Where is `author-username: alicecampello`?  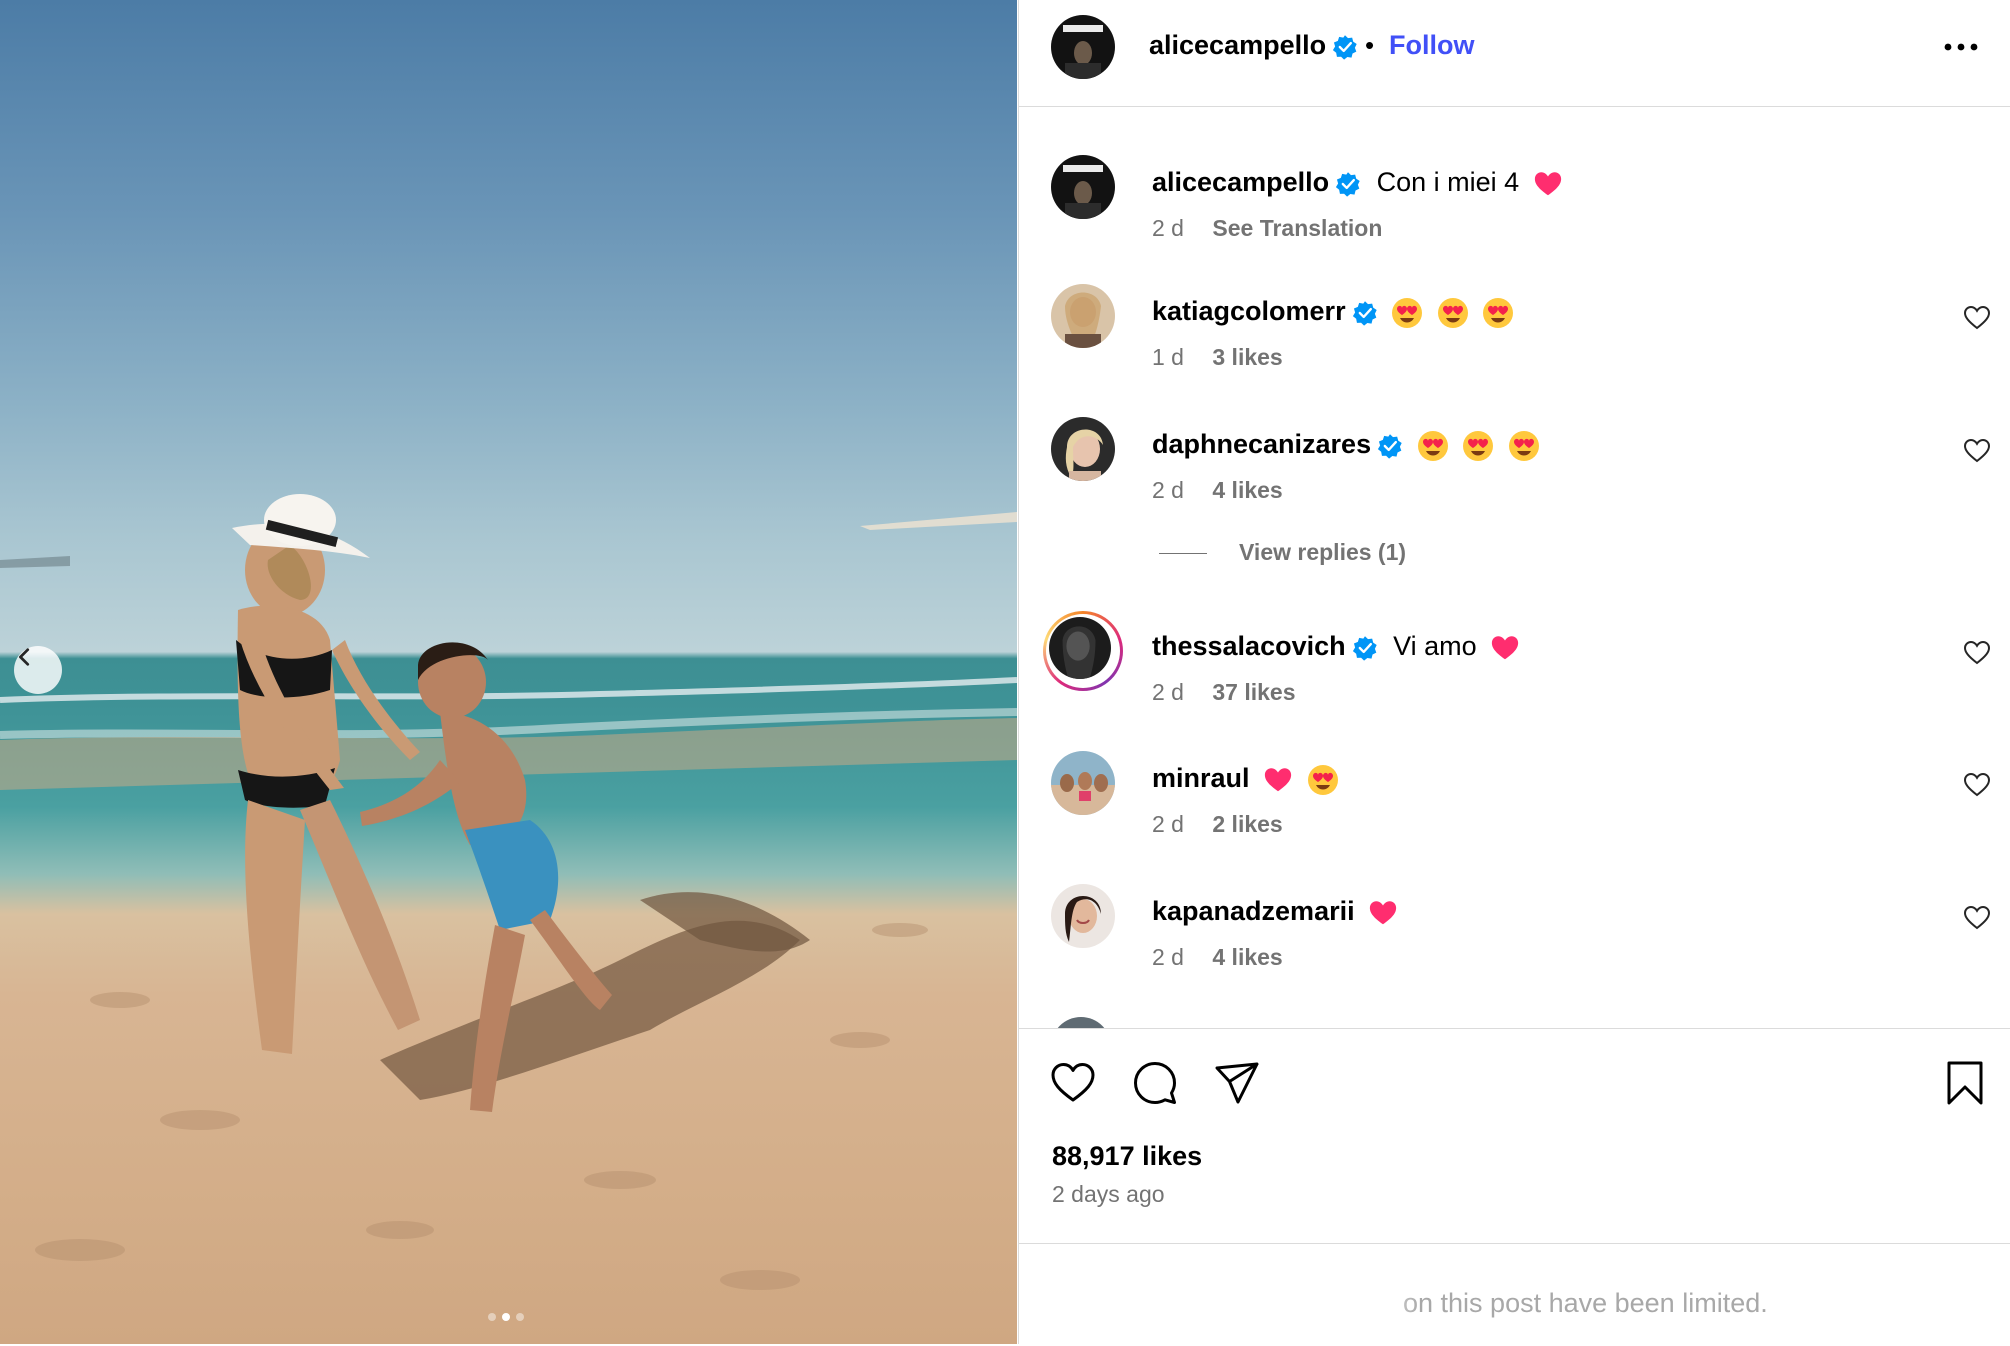
author-username: alicecampello is located at coordinates (1253, 45).